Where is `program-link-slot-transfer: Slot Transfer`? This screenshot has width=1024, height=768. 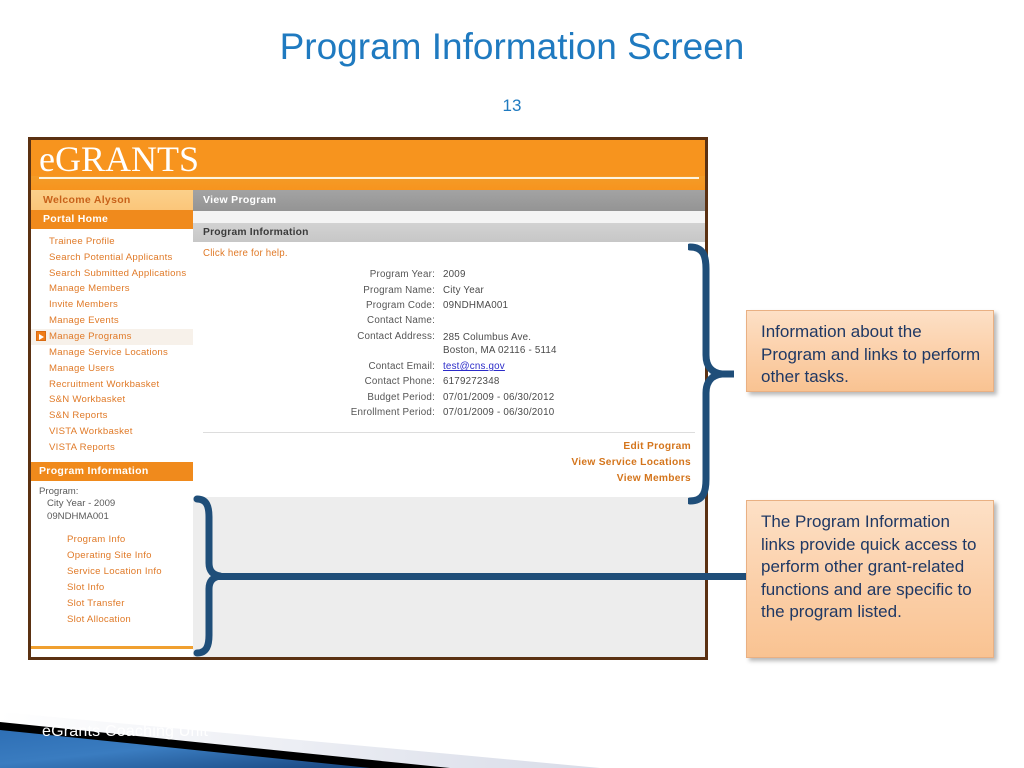
program-link-slot-transfer: Slot Transfer is located at coordinates (112, 604).